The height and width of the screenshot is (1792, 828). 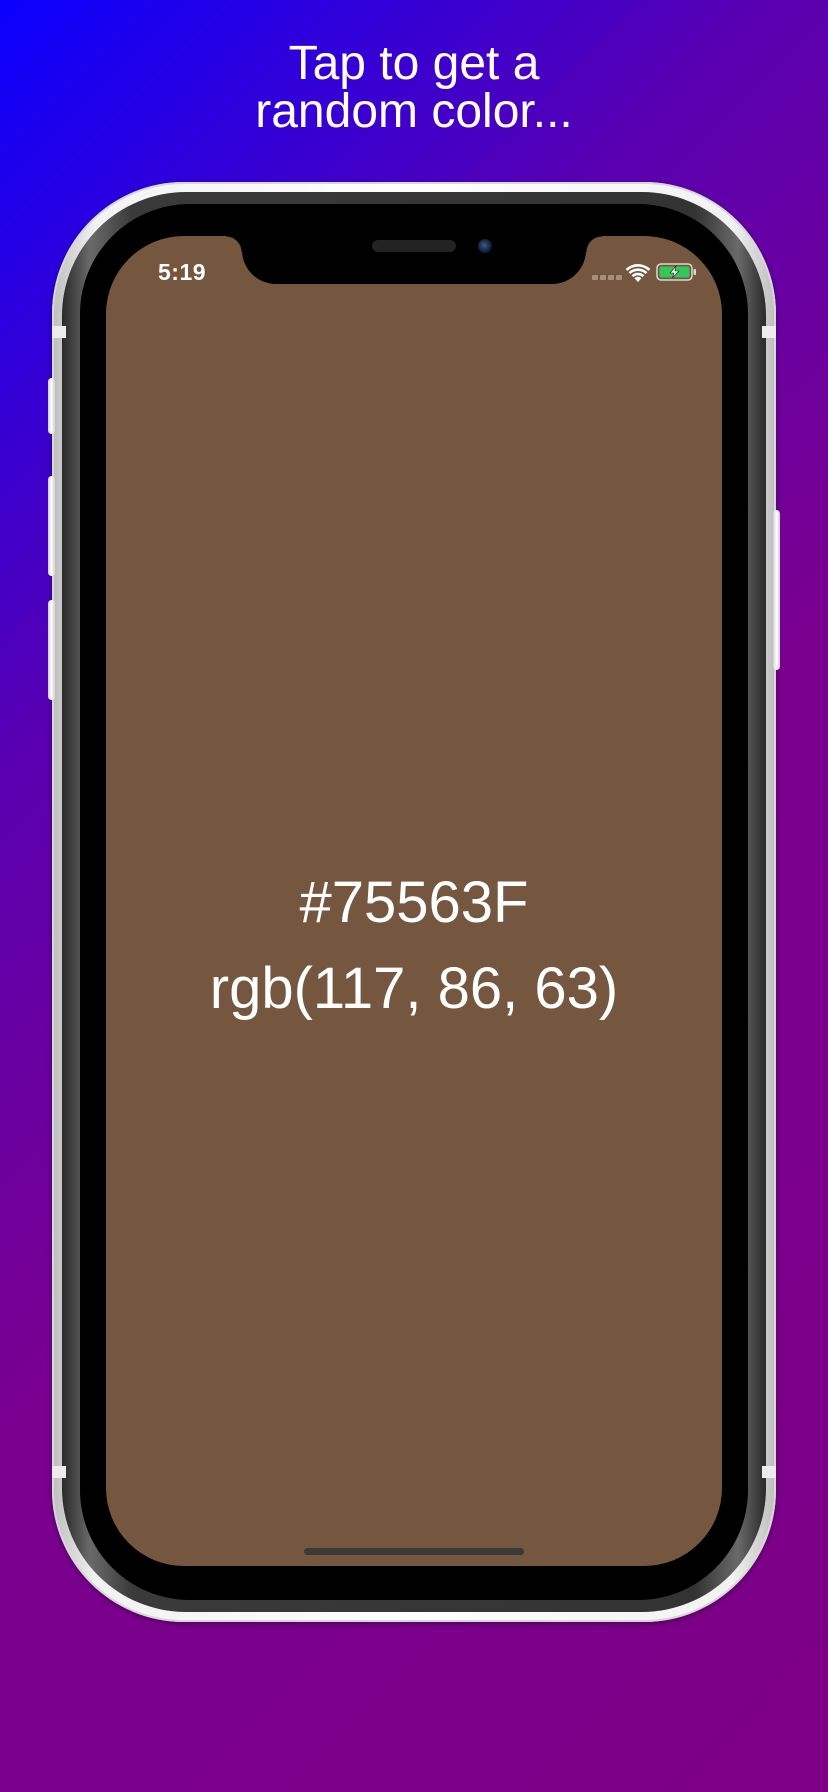 I want to click on front-camera, so click(x=485, y=246).